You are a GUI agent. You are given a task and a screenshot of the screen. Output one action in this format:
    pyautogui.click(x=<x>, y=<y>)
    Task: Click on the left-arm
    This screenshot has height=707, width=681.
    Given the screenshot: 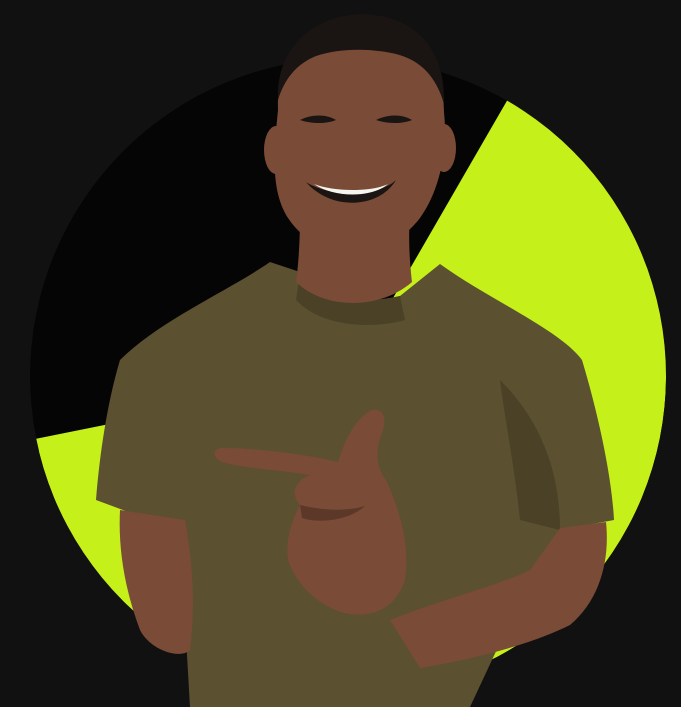 What is the action you would take?
    pyautogui.click(x=156, y=582)
    